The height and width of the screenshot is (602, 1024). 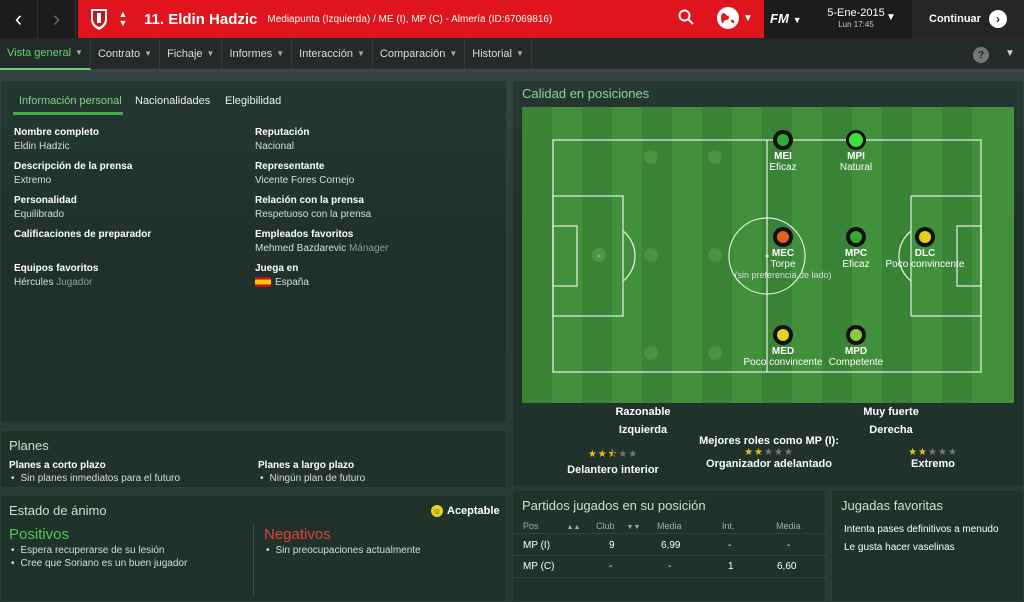 I want to click on club-crest-icon, so click(x=99, y=19).